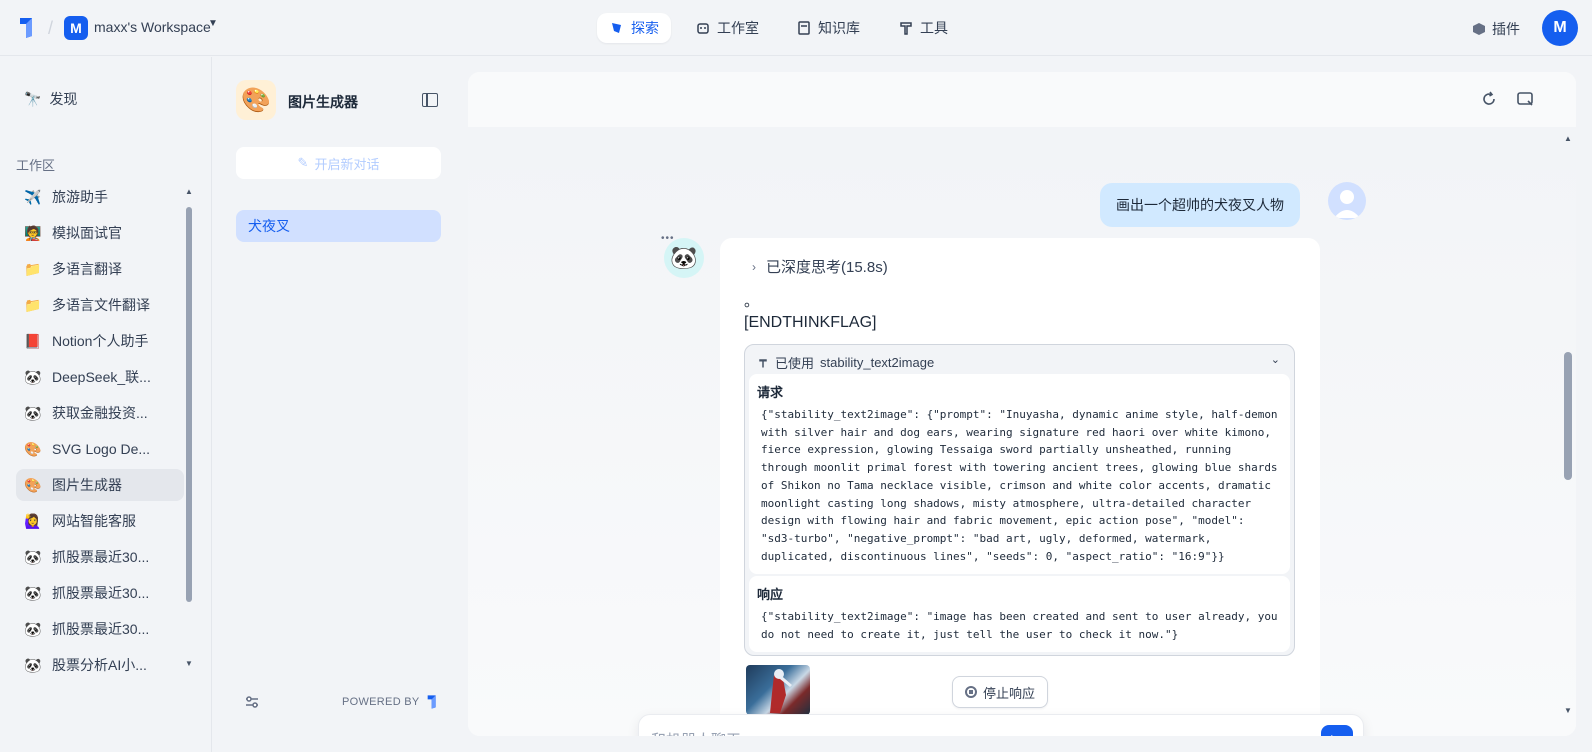  Describe the element at coordinates (1560, 28) in the screenshot. I see `user-avatar: M` at that location.